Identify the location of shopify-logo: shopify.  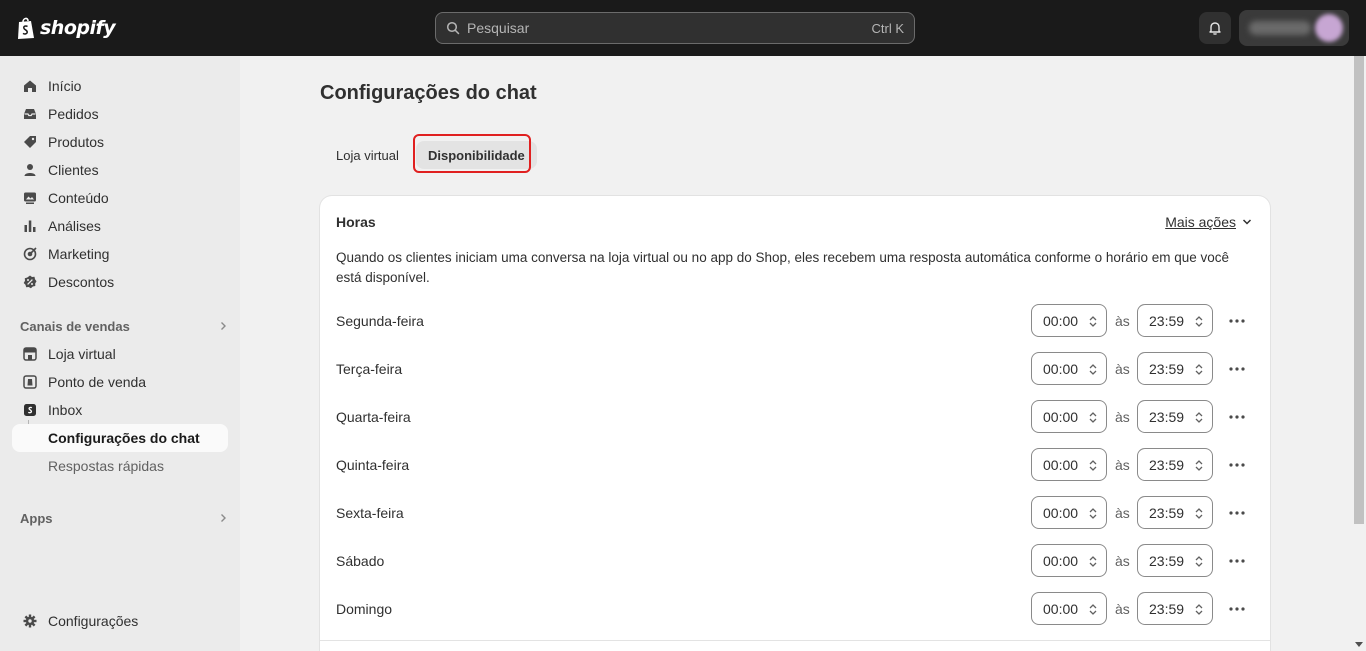
(66, 28).